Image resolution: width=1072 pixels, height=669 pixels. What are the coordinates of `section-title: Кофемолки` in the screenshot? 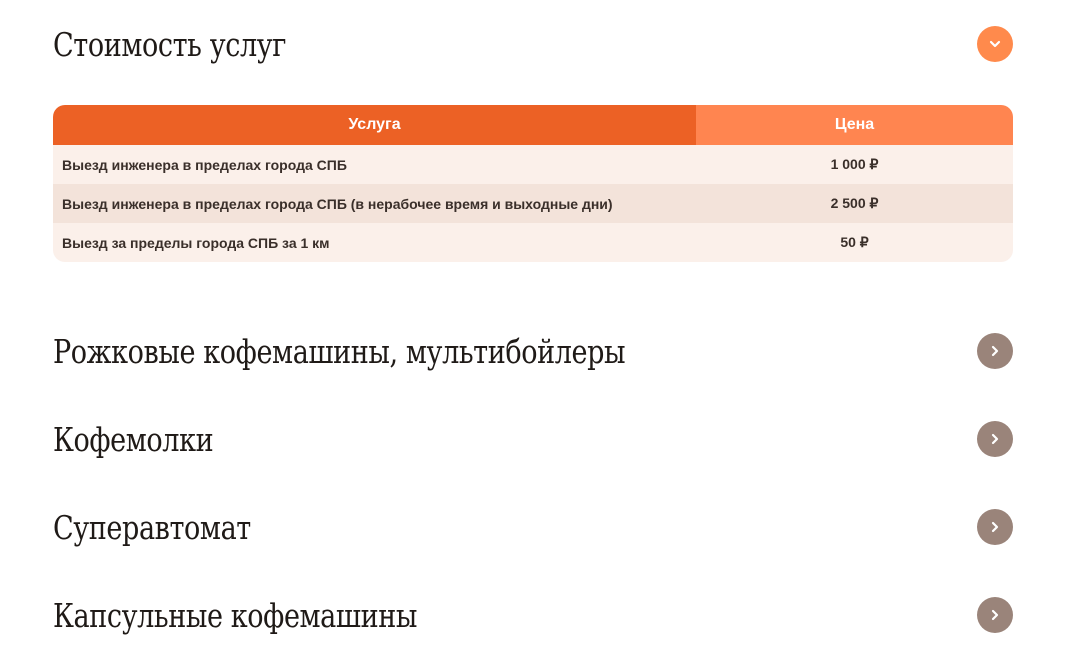 It's located at (133, 439).